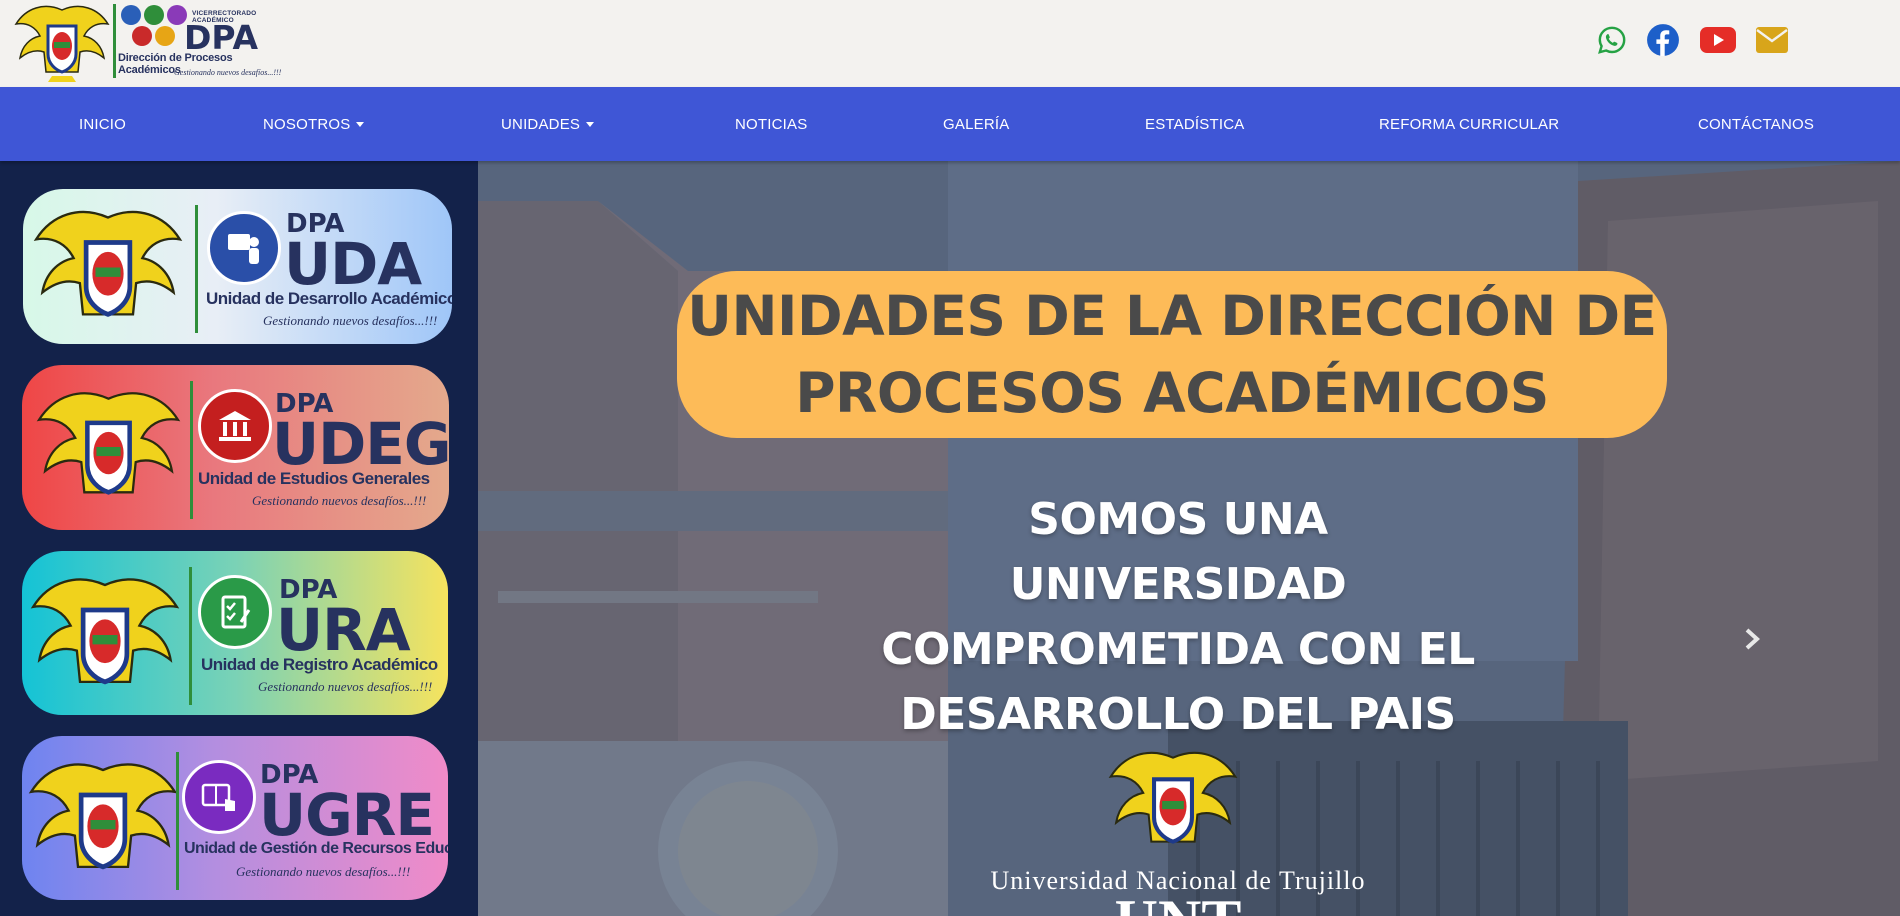  I want to click on nav-item-galeria: GALERÍA, so click(976, 124).